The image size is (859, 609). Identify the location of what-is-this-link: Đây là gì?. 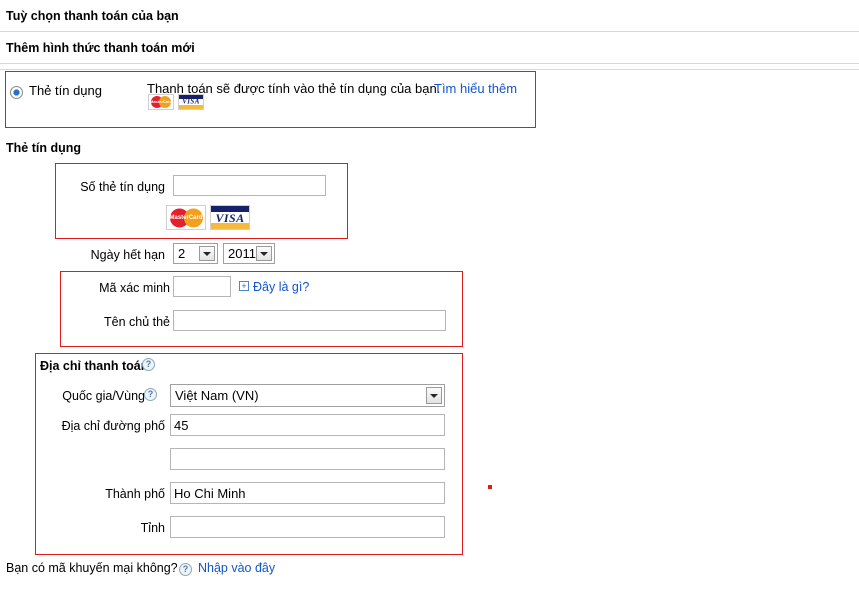
(281, 287).